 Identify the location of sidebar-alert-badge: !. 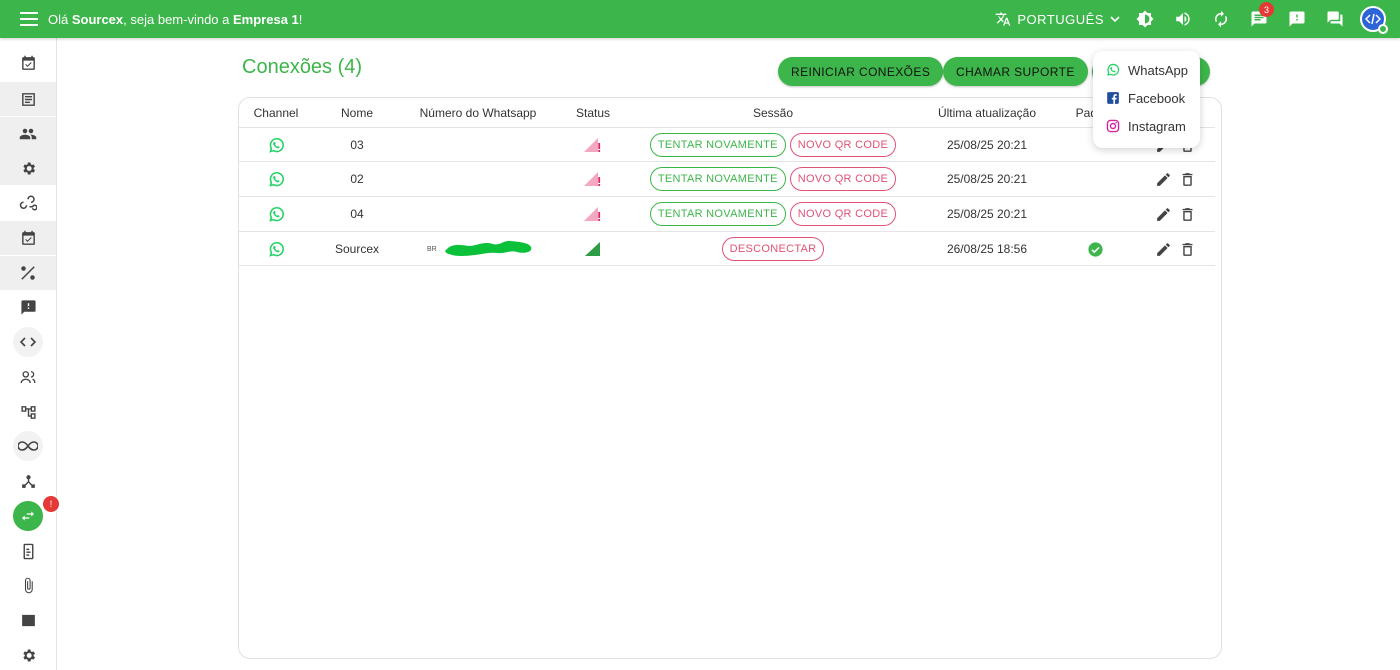
(51, 504).